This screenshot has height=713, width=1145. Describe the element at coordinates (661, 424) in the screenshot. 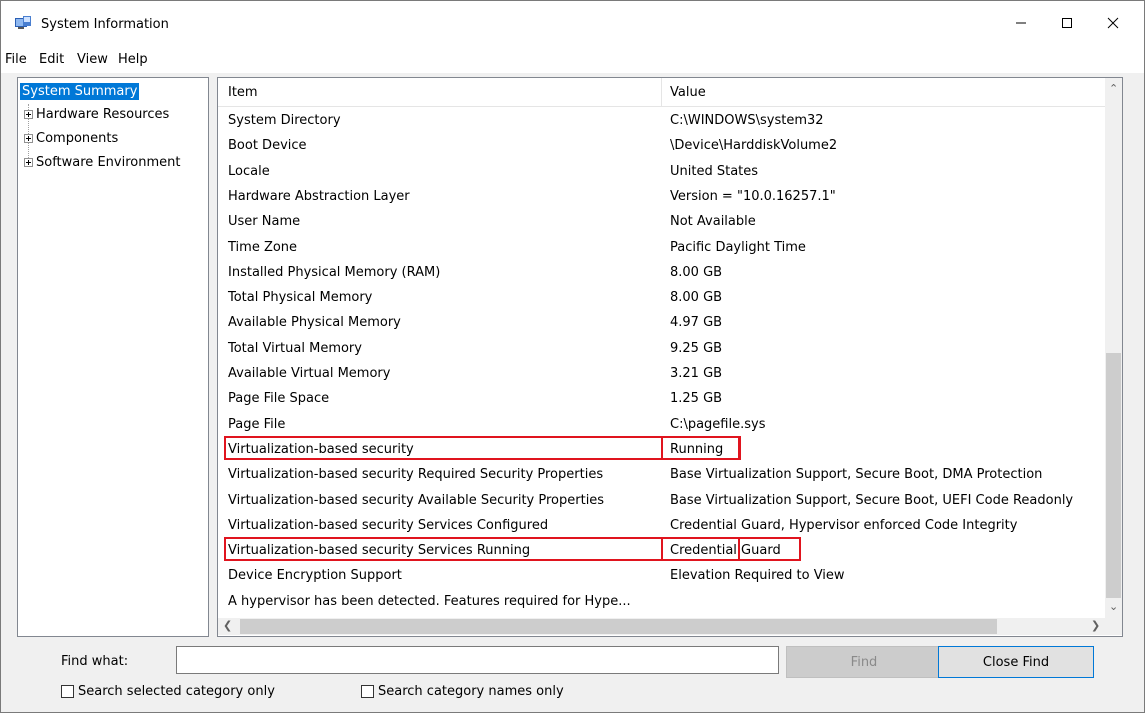

I see `table-row: Page File C:\pagefile.sys` at that location.